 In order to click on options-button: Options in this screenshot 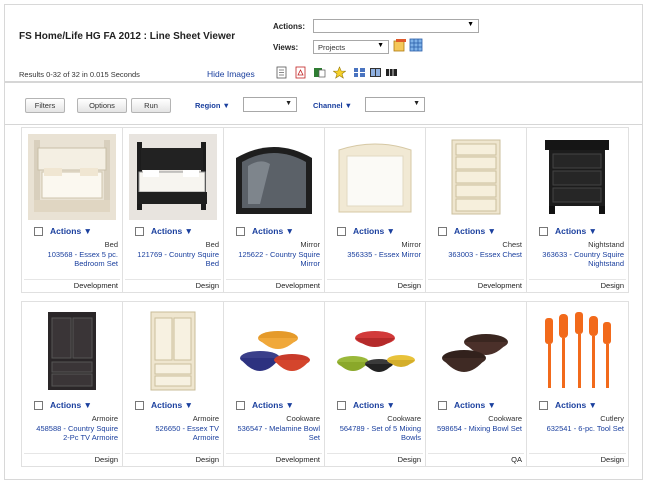, I will do `click(102, 105)`.